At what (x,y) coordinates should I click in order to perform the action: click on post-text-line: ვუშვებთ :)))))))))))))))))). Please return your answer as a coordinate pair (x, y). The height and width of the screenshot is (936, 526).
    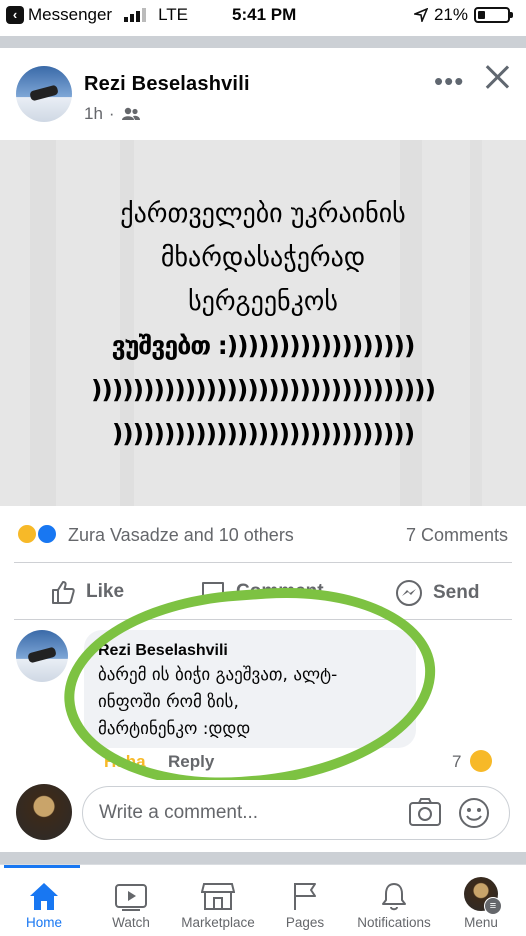
    Looking at the image, I should click on (263, 345).